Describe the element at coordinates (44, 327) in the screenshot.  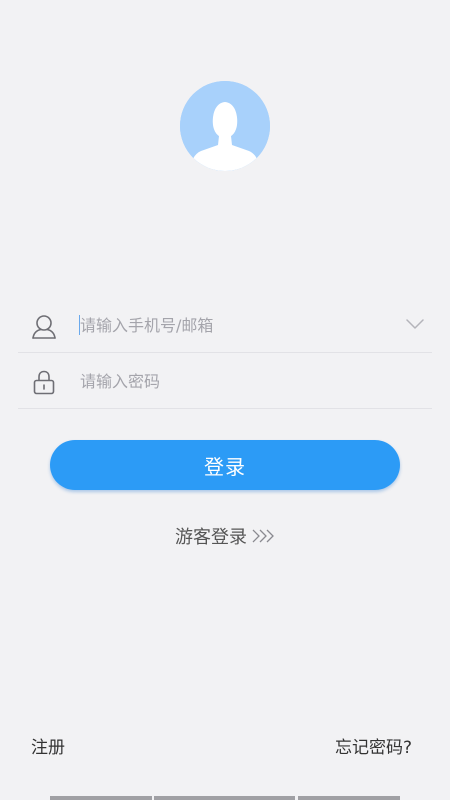
I see `user-outline-icon` at that location.